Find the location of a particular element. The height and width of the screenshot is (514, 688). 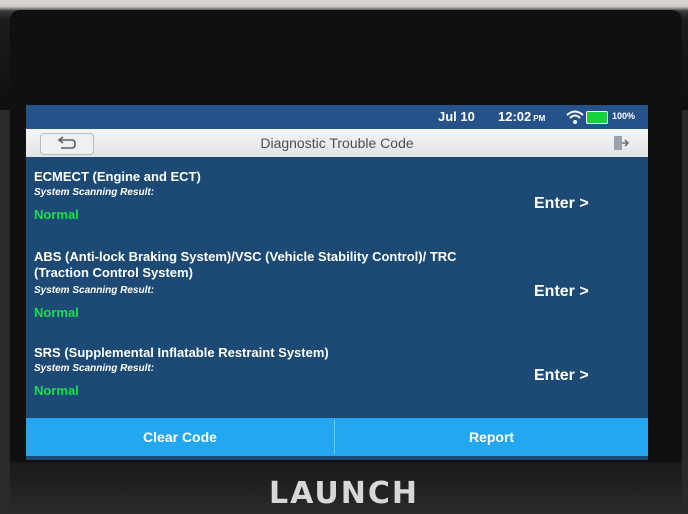

status-clock: 12:02 is located at coordinates (515, 116).